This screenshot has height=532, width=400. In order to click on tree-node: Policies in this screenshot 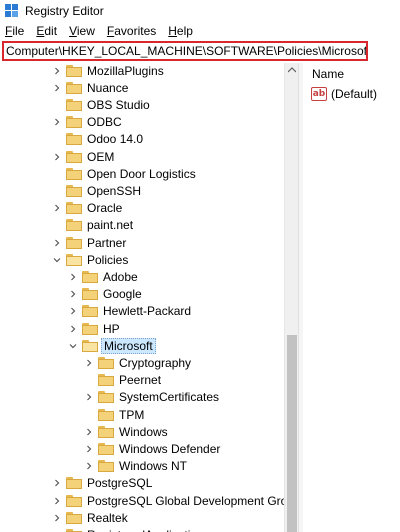, I will do `click(90, 259)`.